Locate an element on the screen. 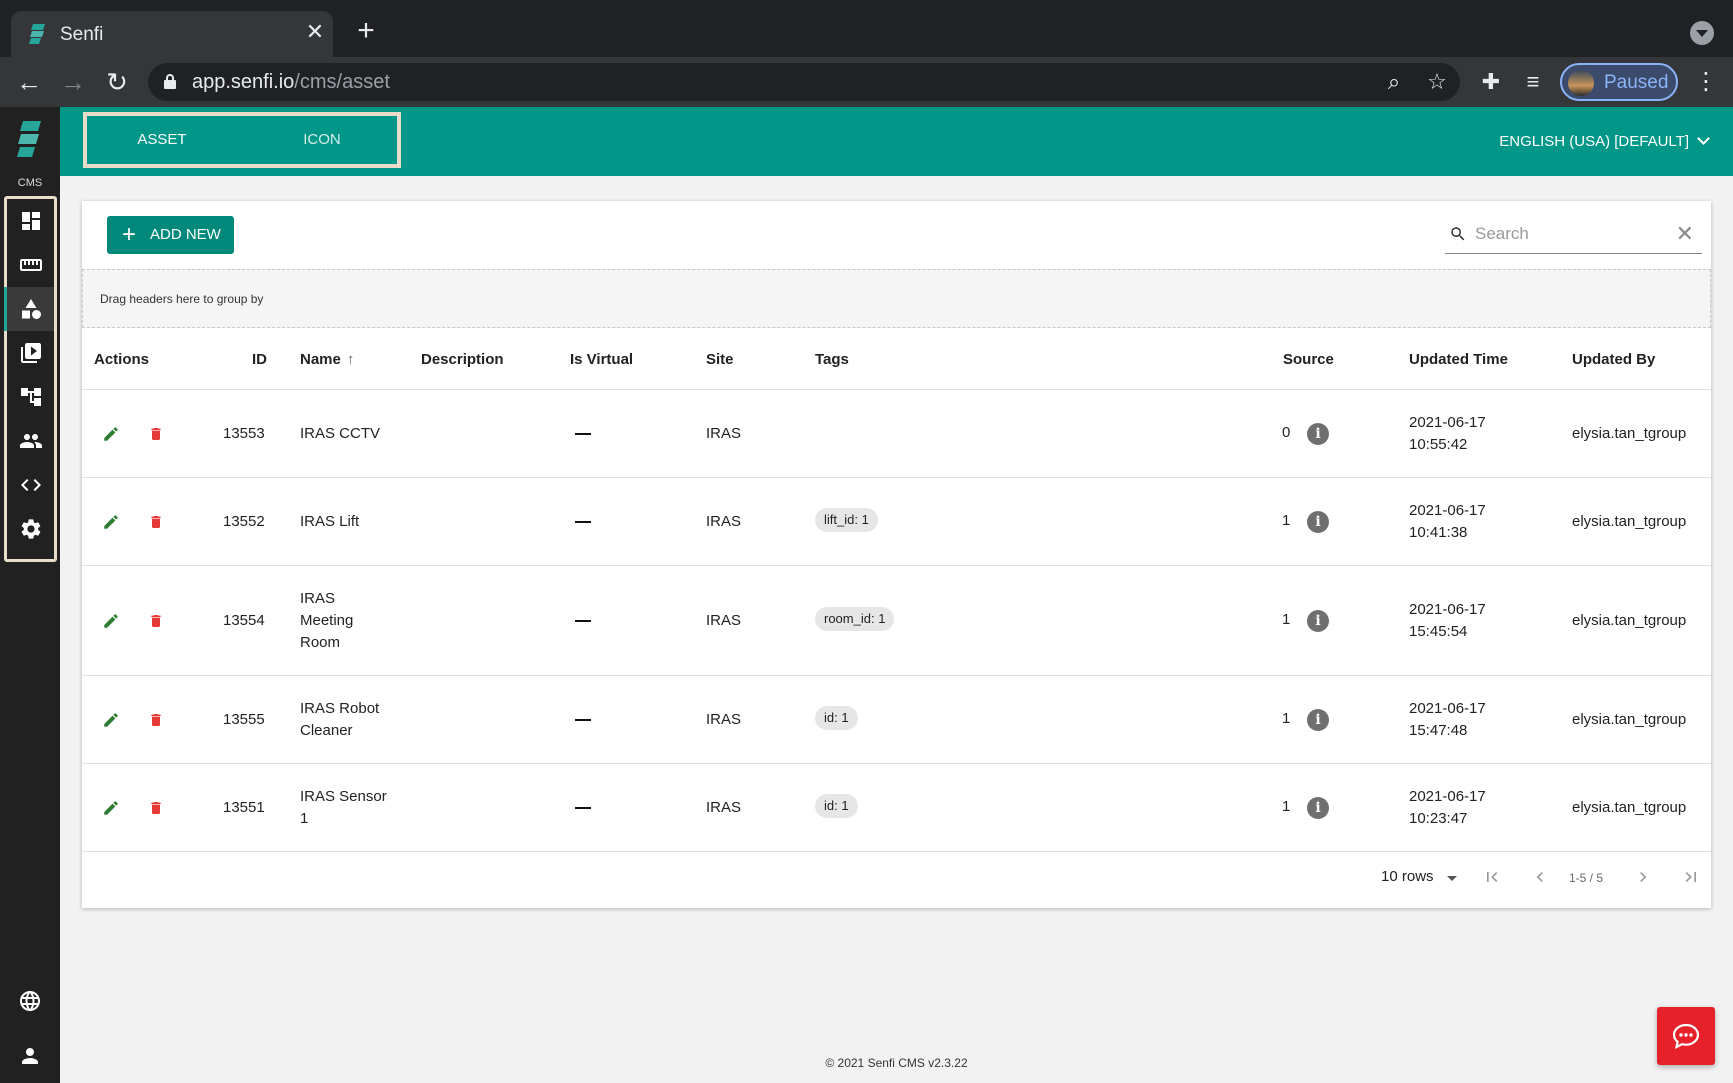 The height and width of the screenshot is (1083, 1733). media-control-icon: ≡ is located at coordinates (1533, 82).